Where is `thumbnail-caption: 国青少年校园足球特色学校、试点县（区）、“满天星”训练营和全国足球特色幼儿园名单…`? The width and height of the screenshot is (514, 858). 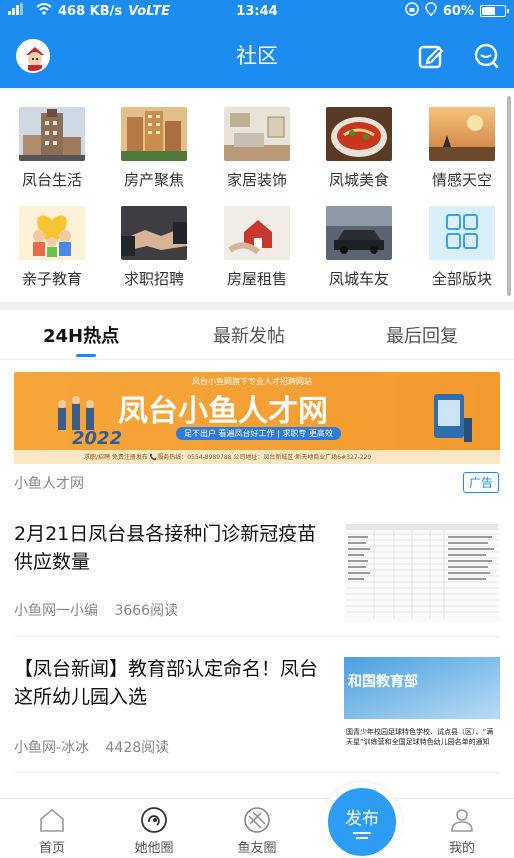 thumbnail-caption: 国青少年校园足球特色学校、试点县（区）、“满天星”训练营和全国足球特色幼儿园名单… is located at coordinates (420, 737).